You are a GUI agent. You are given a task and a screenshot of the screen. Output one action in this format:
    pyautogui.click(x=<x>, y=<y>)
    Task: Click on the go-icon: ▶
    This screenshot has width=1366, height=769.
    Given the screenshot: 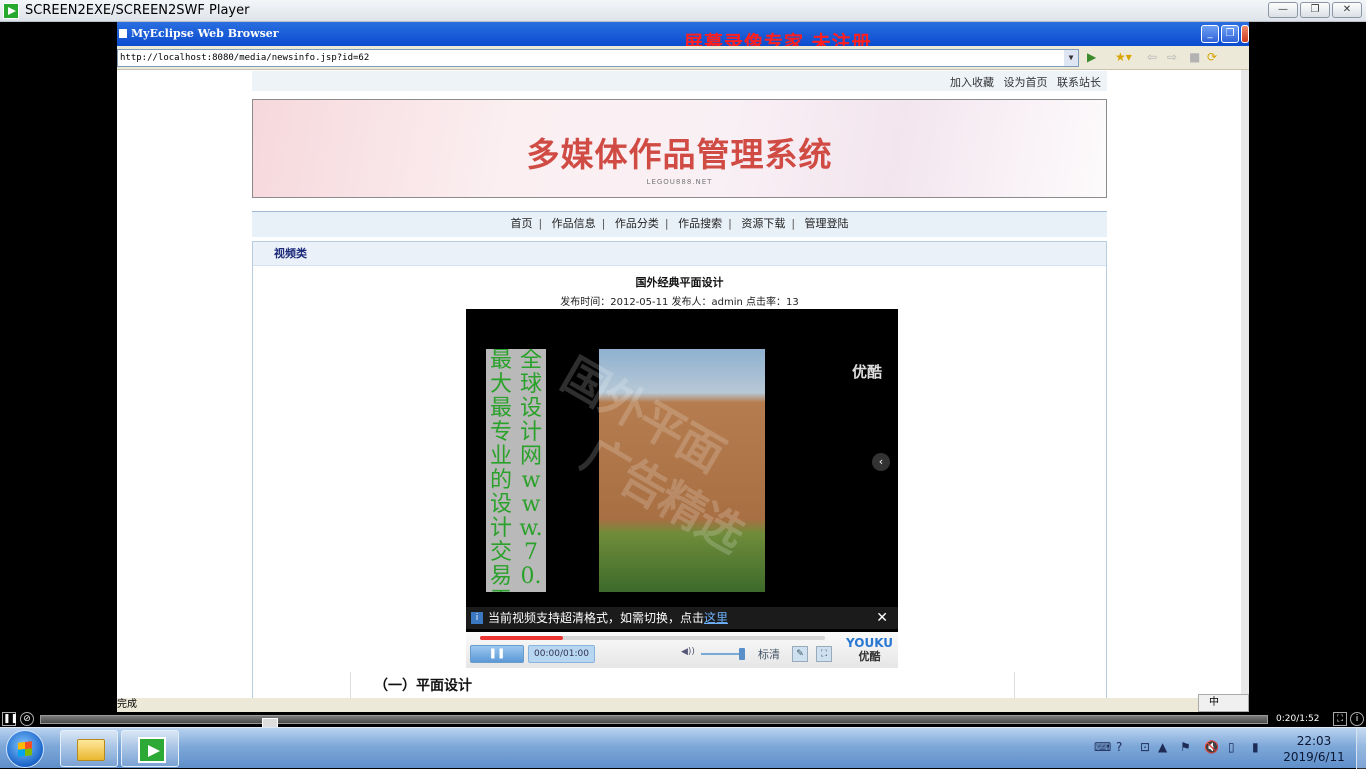 What is the action you would take?
    pyautogui.click(x=1091, y=57)
    